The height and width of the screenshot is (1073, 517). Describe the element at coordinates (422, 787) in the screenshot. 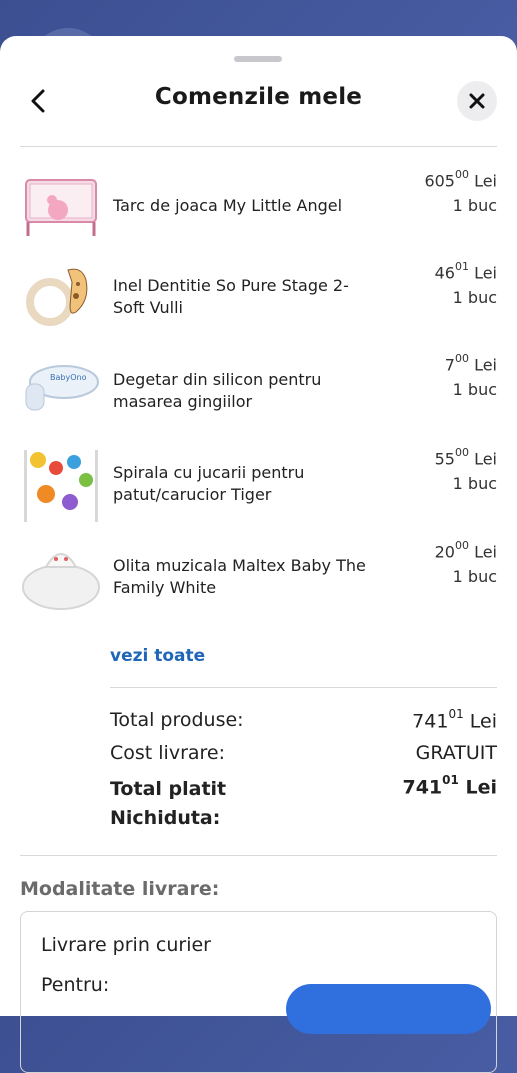

I see `total-paid-int: 741` at that location.